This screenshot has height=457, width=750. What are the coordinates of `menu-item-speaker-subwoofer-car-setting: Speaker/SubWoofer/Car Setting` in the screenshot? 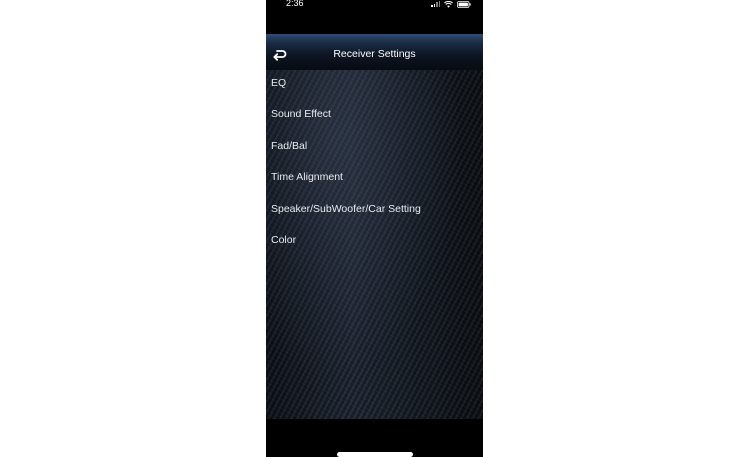 It's located at (346, 209).